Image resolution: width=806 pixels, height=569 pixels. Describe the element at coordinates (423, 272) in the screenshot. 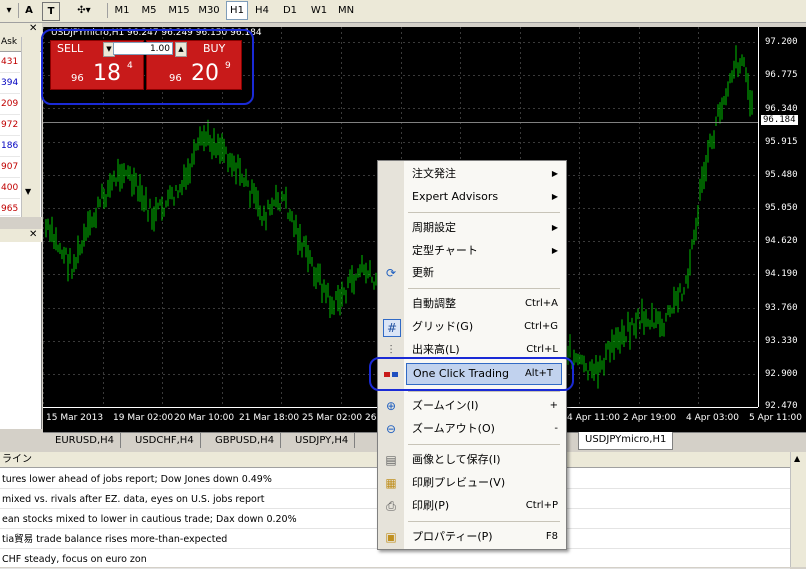

I see `menu-item-label: 更新` at that location.